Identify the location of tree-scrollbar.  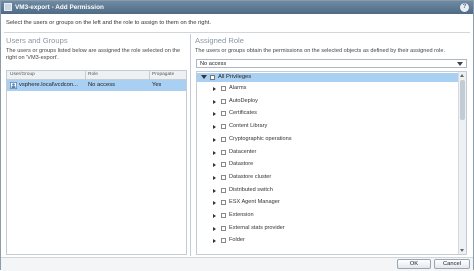
(462, 163).